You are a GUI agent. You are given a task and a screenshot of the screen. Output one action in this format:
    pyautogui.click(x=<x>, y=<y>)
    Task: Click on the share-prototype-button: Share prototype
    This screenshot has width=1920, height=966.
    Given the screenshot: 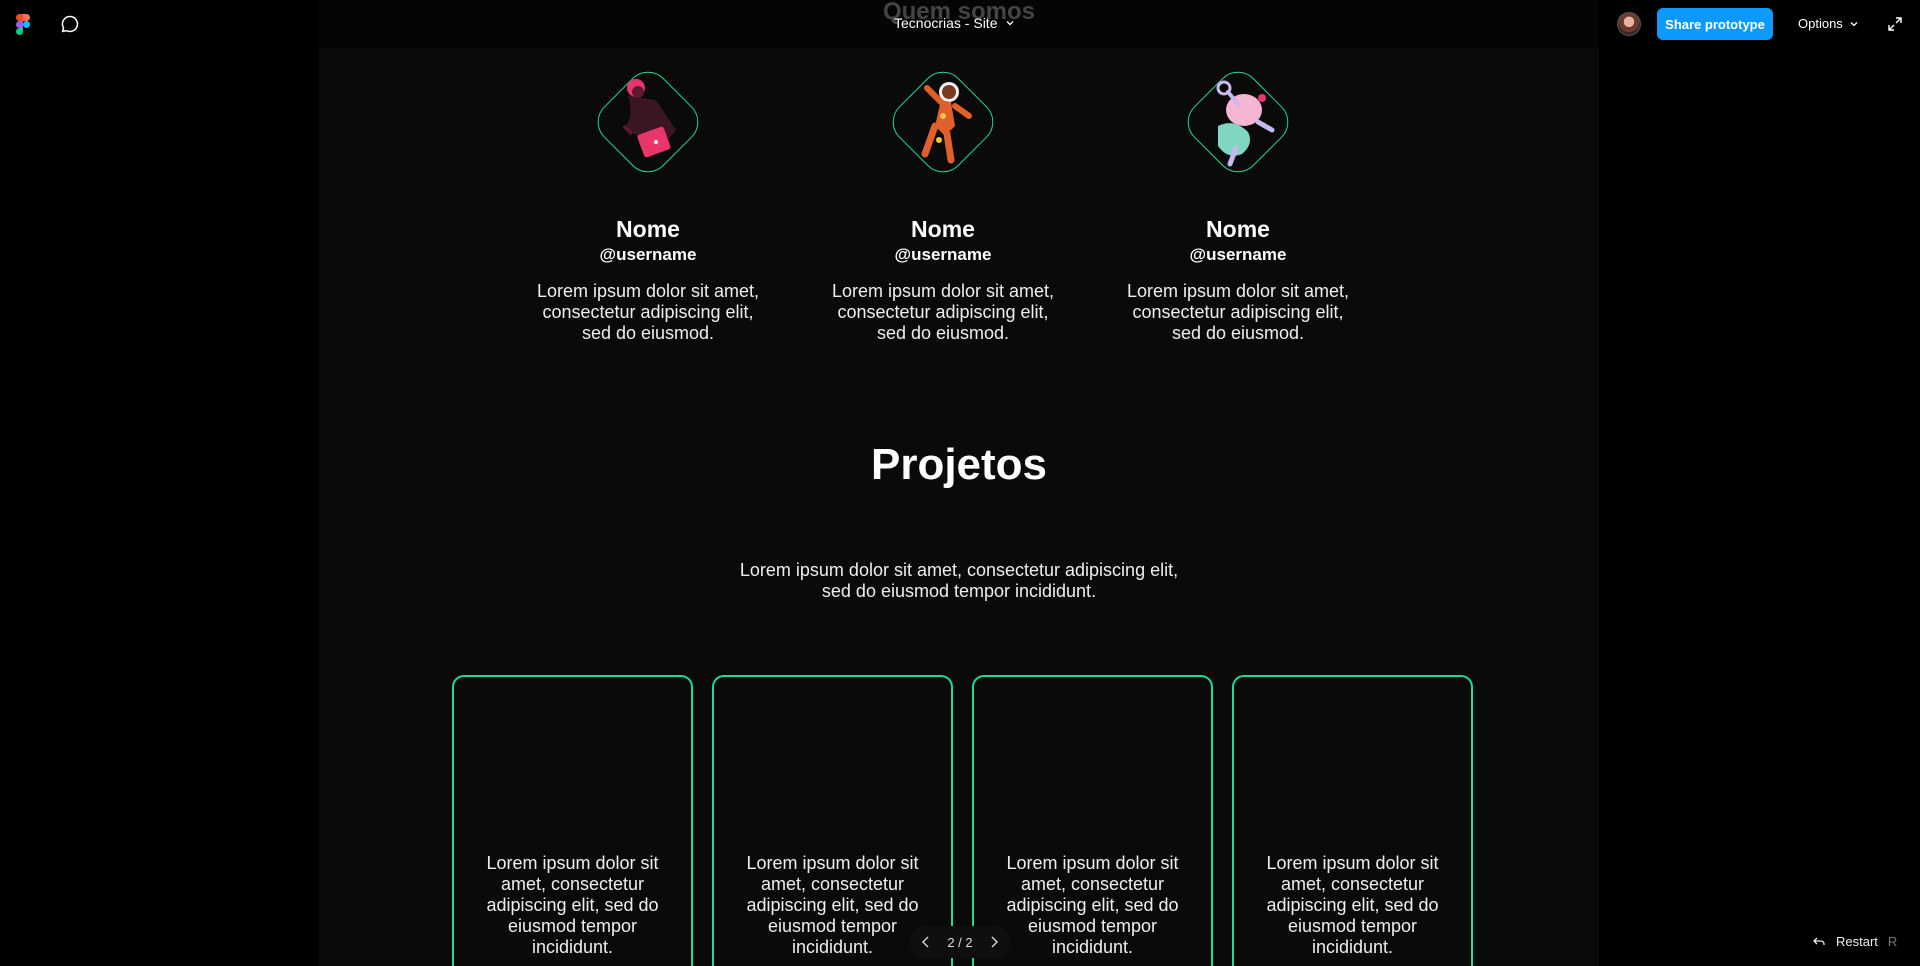 What is the action you would take?
    pyautogui.click(x=1715, y=24)
    